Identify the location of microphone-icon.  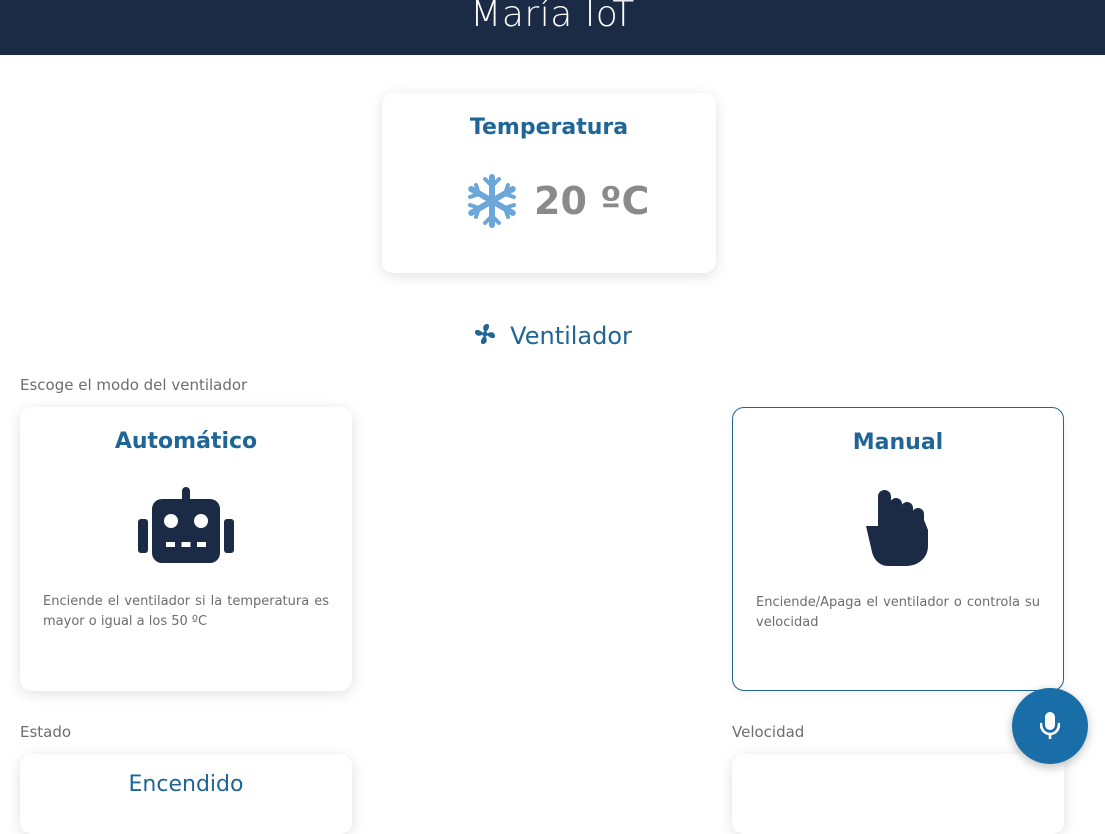
(1050, 725).